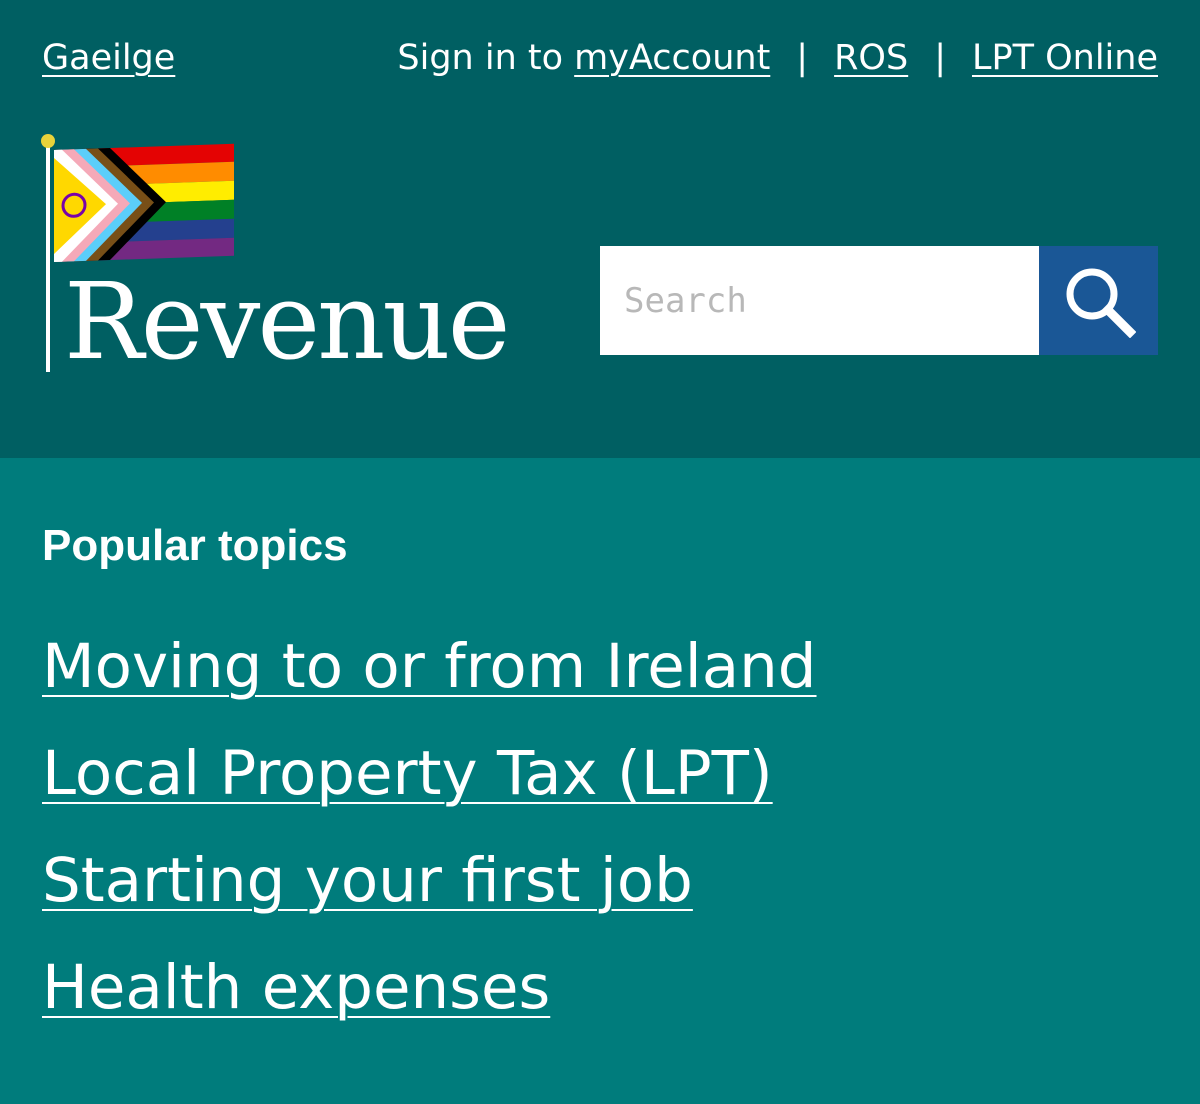 The height and width of the screenshot is (1104, 1200). Describe the element at coordinates (296, 987) in the screenshot. I see `topic-link-health-expenses: Health expenses` at that location.